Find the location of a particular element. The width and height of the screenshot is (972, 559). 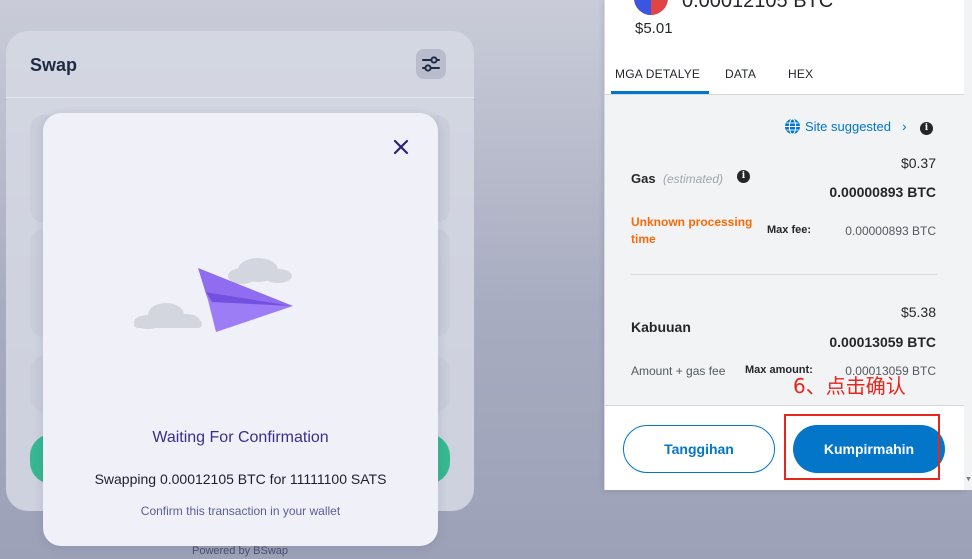

chevron-right-icon: › is located at coordinates (904, 126).